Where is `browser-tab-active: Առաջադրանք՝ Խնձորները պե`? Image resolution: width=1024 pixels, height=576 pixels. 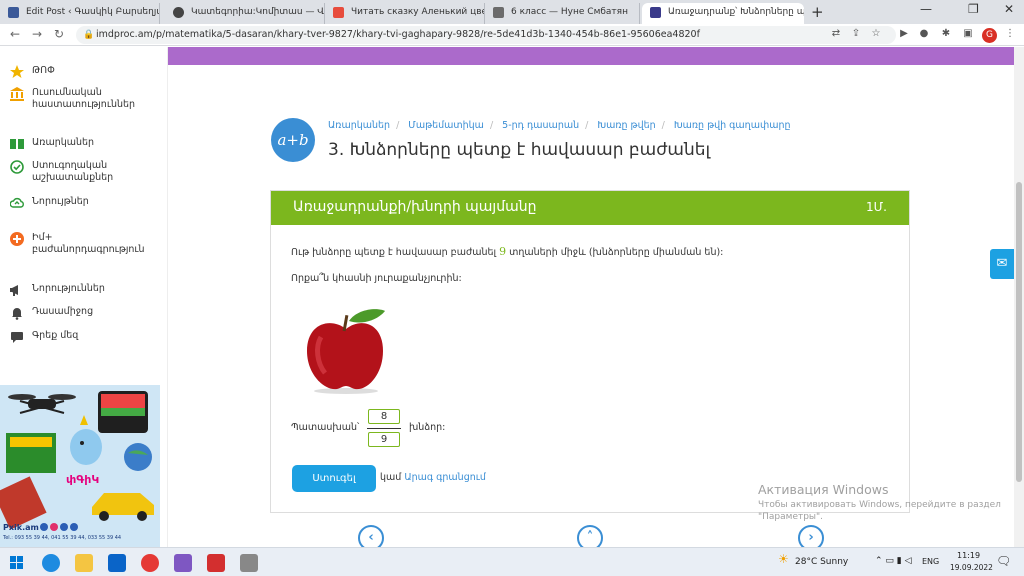 browser-tab-active: Առաջադրանք՝ Խնձորները պե is located at coordinates (723, 13).